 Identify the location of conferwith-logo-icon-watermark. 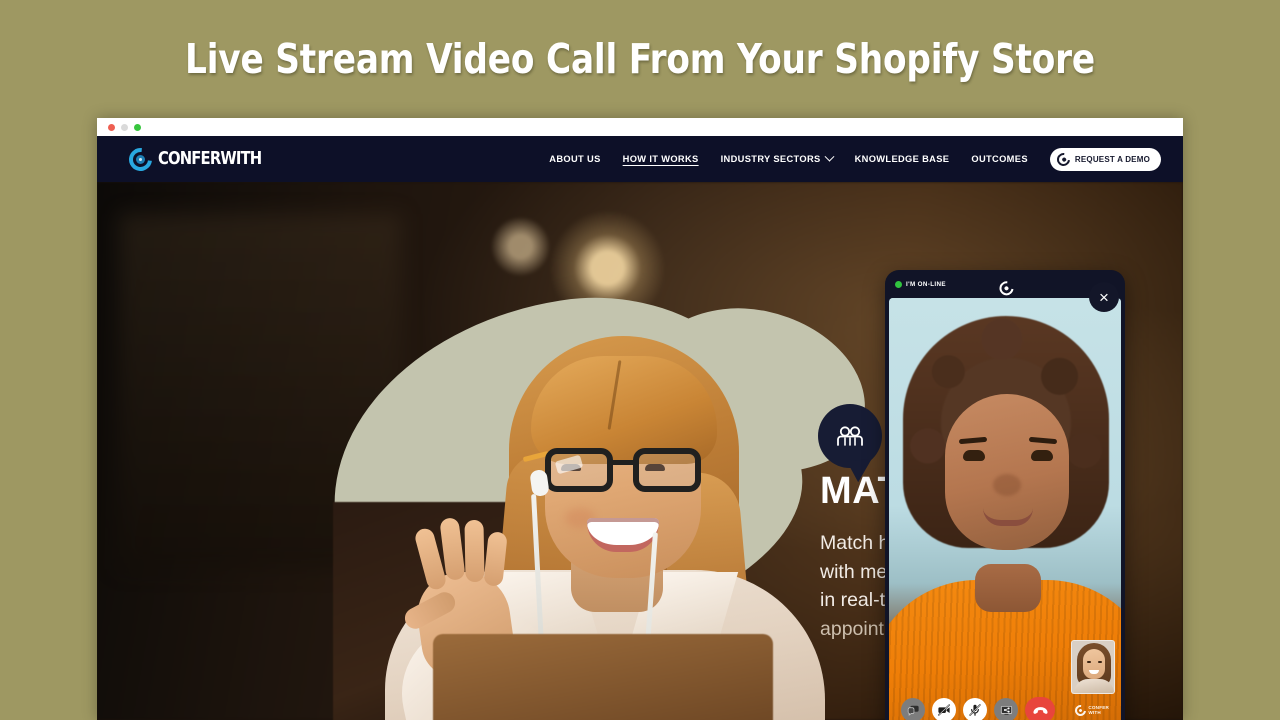
(1081, 710).